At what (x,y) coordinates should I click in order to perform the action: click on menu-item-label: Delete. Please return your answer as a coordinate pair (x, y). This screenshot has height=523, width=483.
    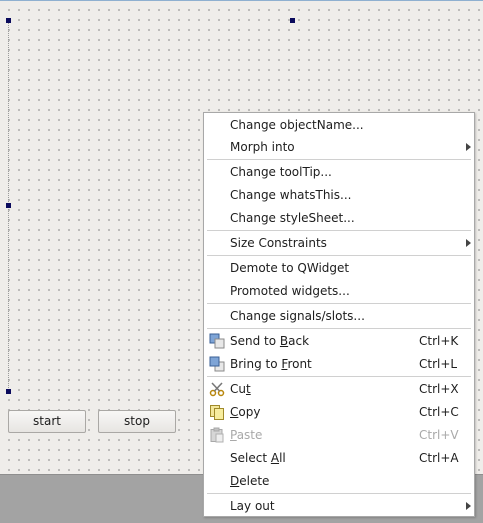
    Looking at the image, I should click on (250, 481).